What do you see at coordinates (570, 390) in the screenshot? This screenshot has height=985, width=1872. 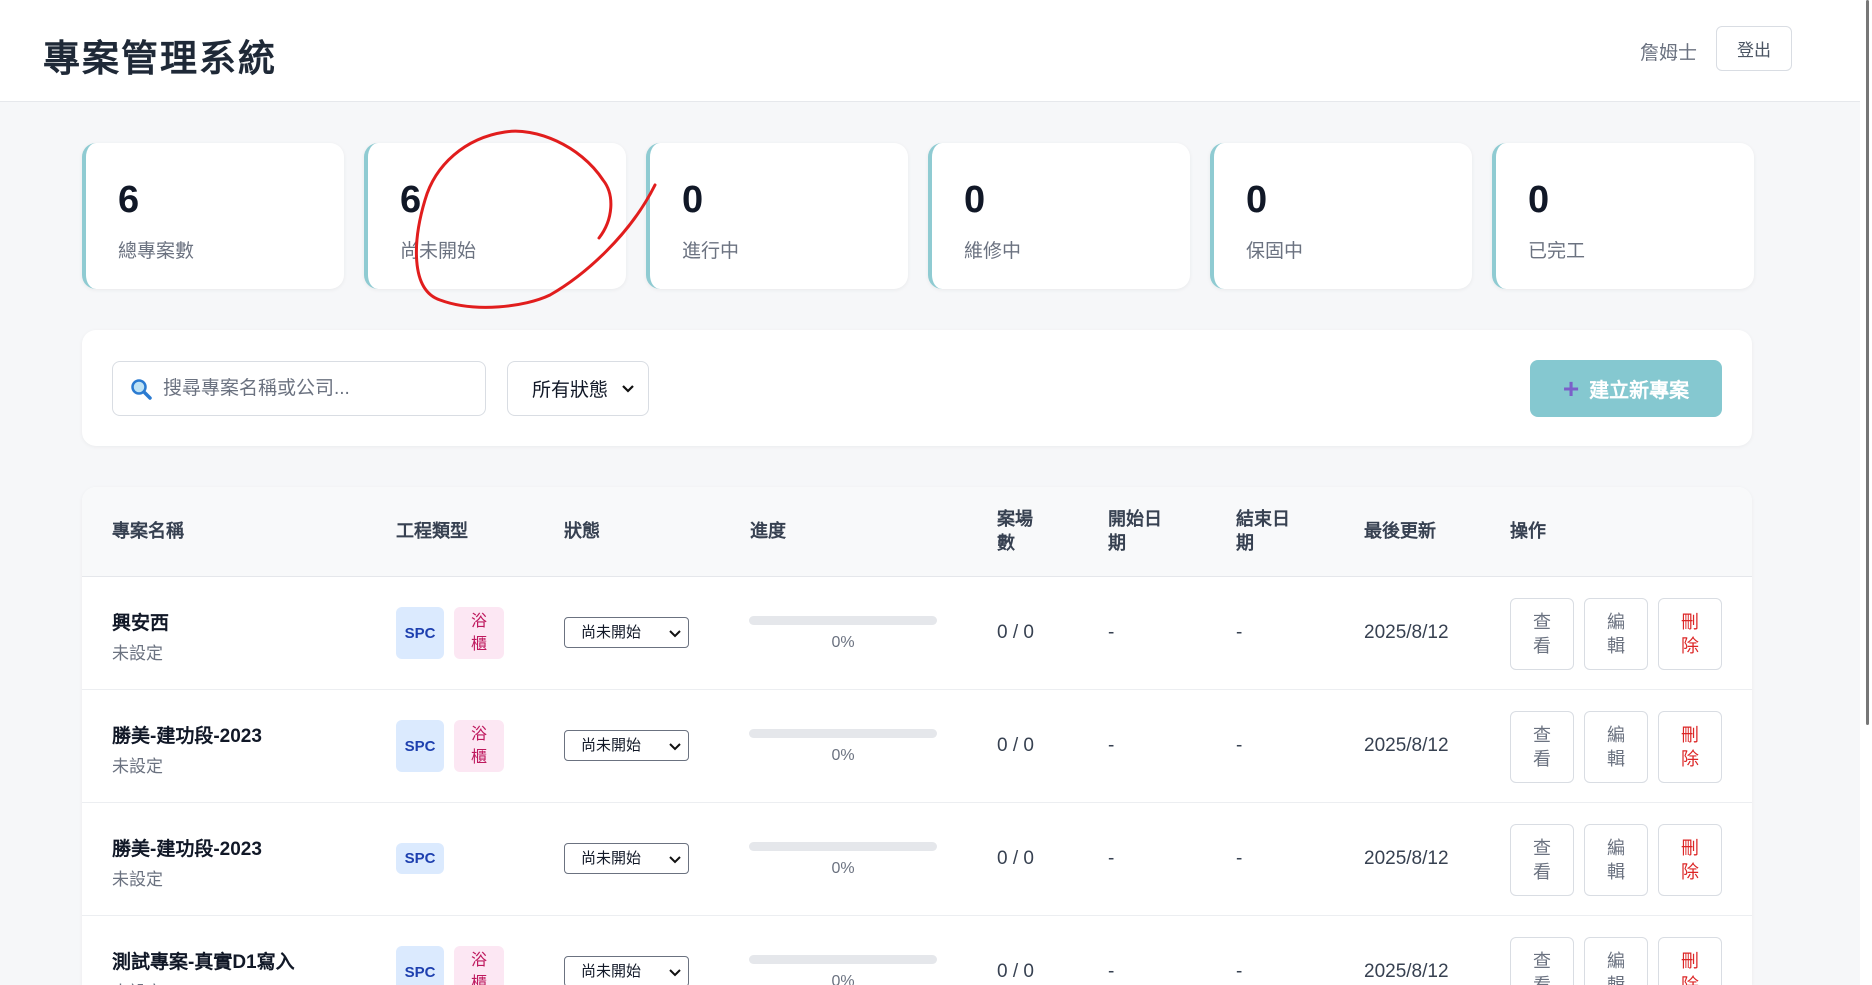 I see `status-filter-value: 所有狀態` at bounding box center [570, 390].